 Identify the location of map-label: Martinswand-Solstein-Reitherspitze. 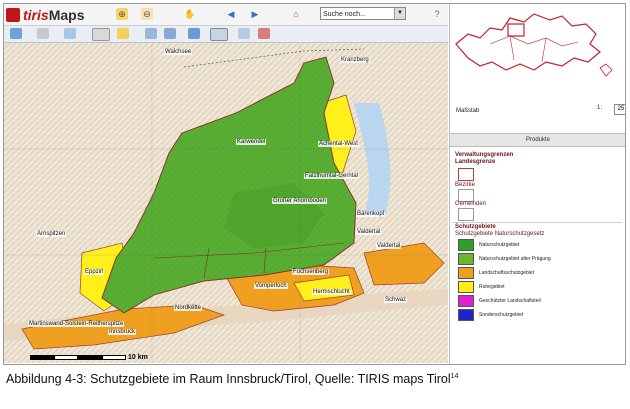
(76, 324).